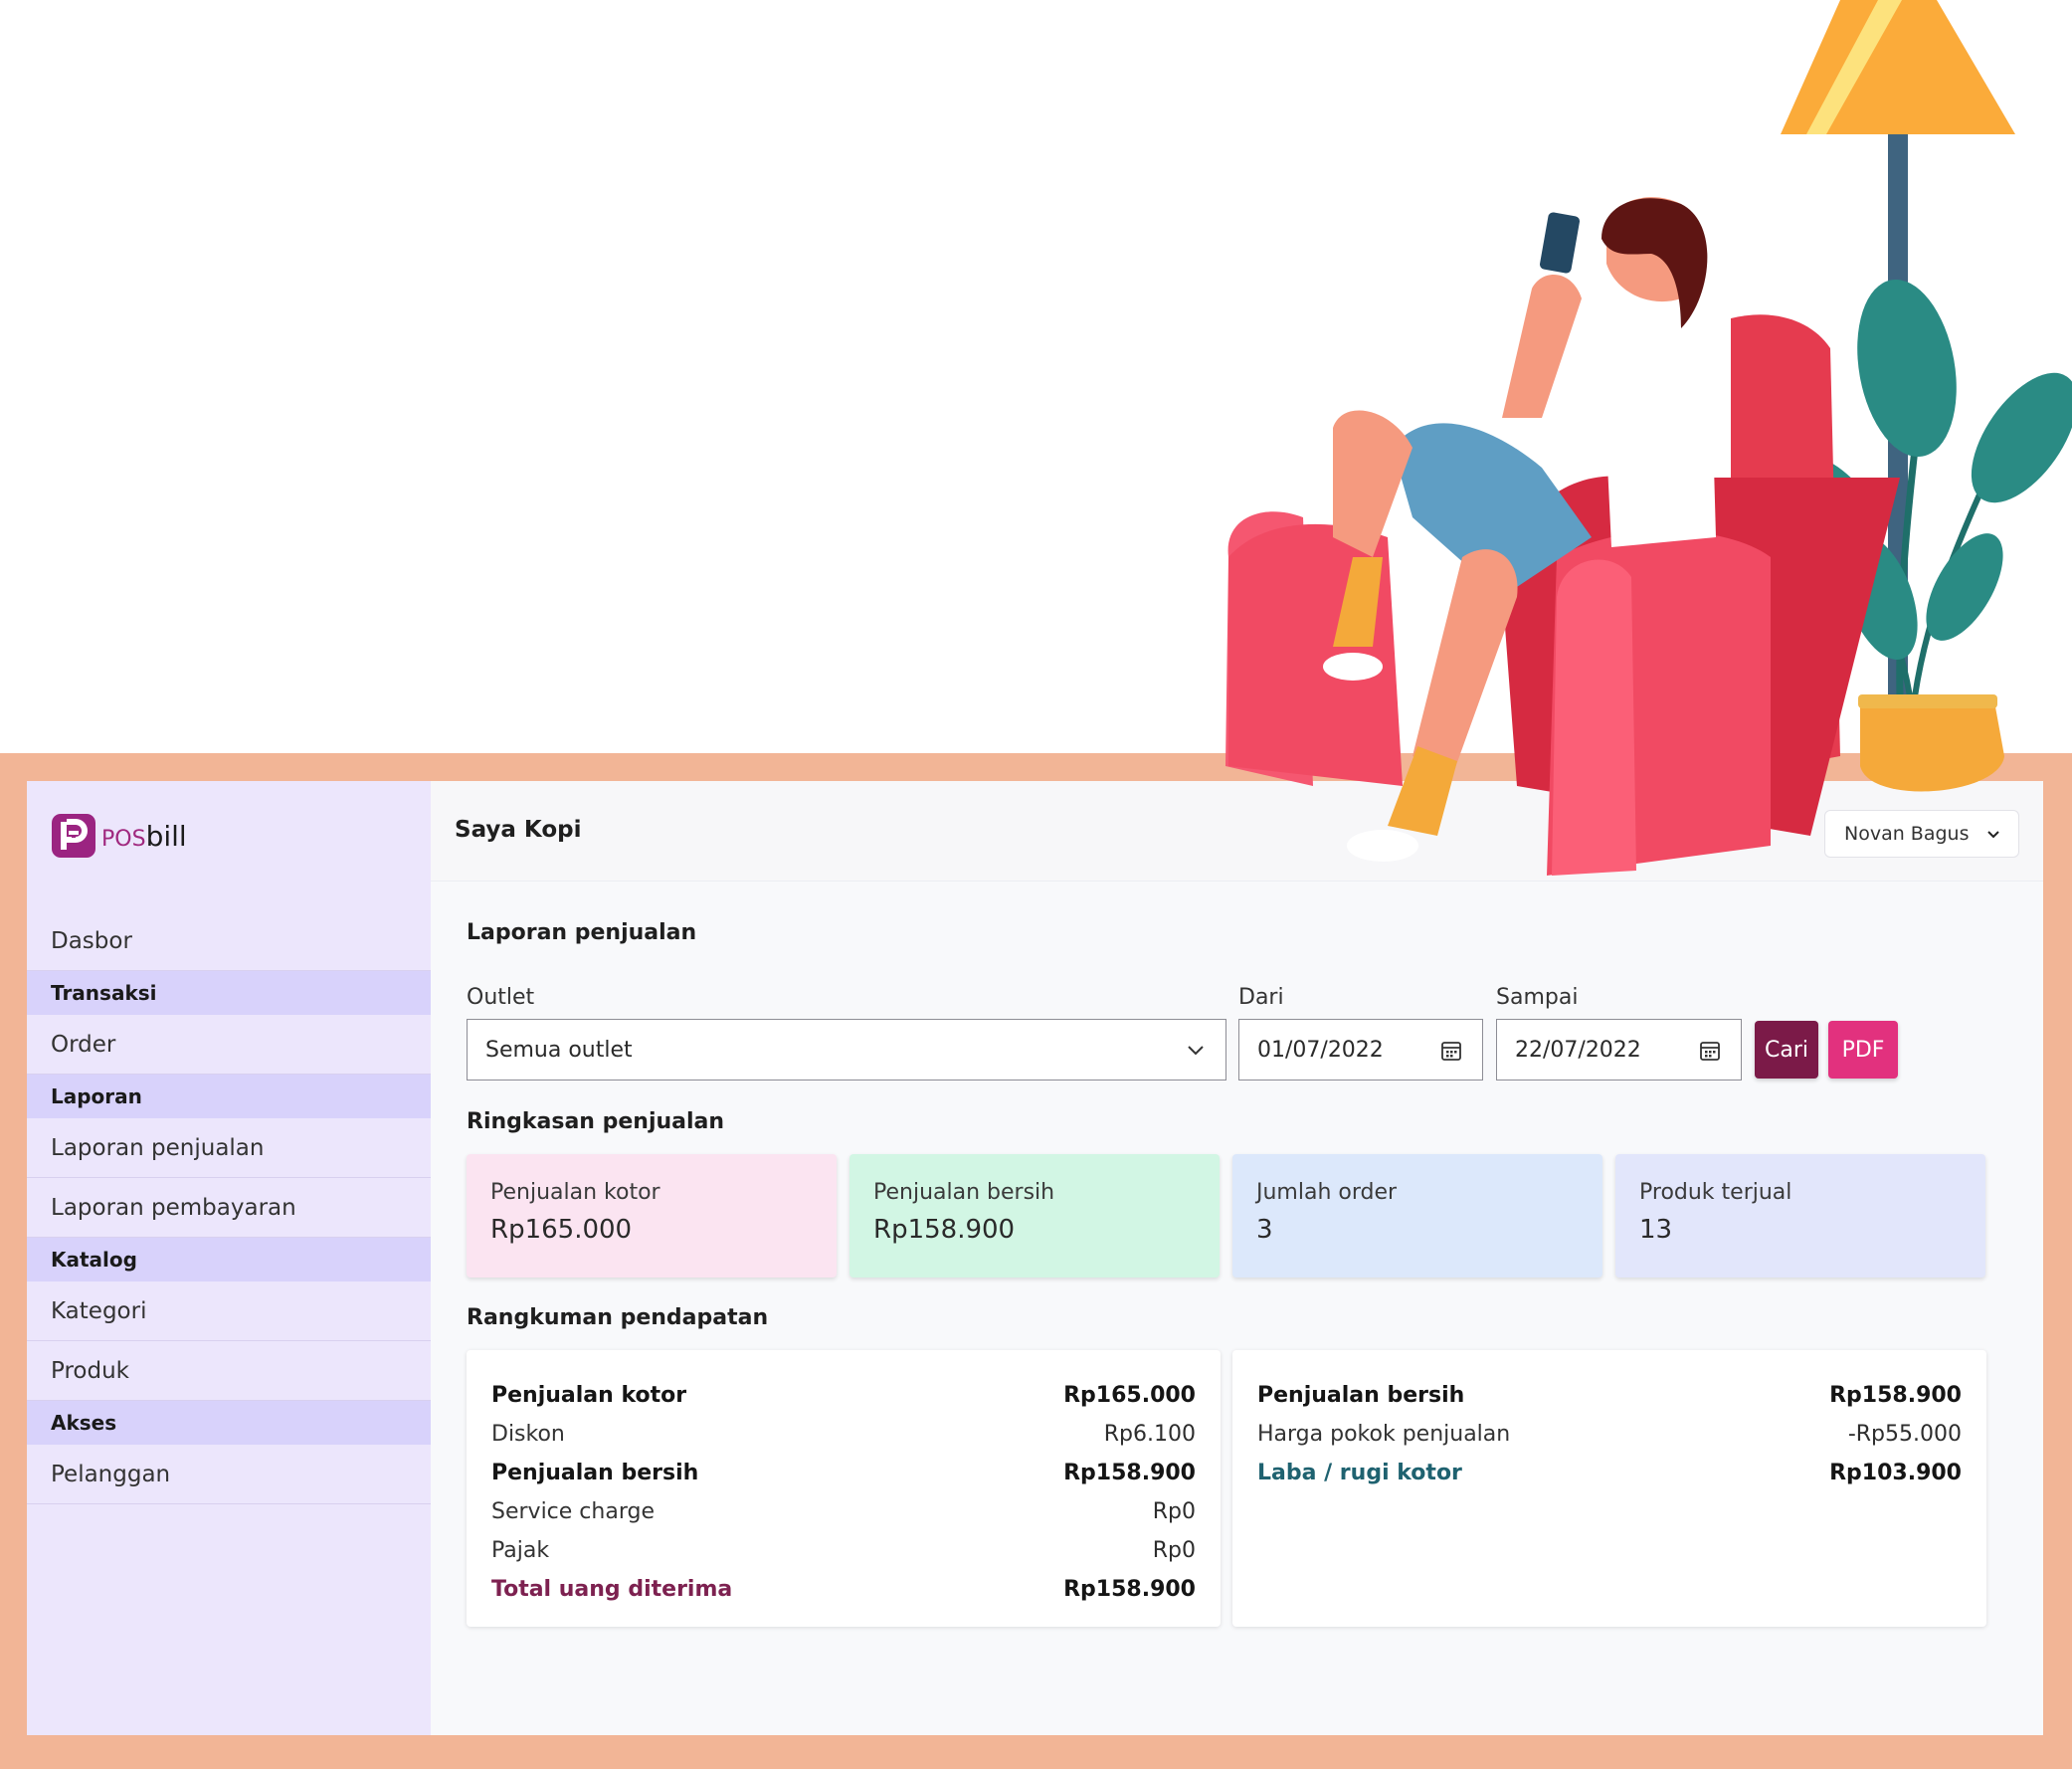  What do you see at coordinates (559, 1050) in the screenshot?
I see `outlet-select-value: Semua outlet` at bounding box center [559, 1050].